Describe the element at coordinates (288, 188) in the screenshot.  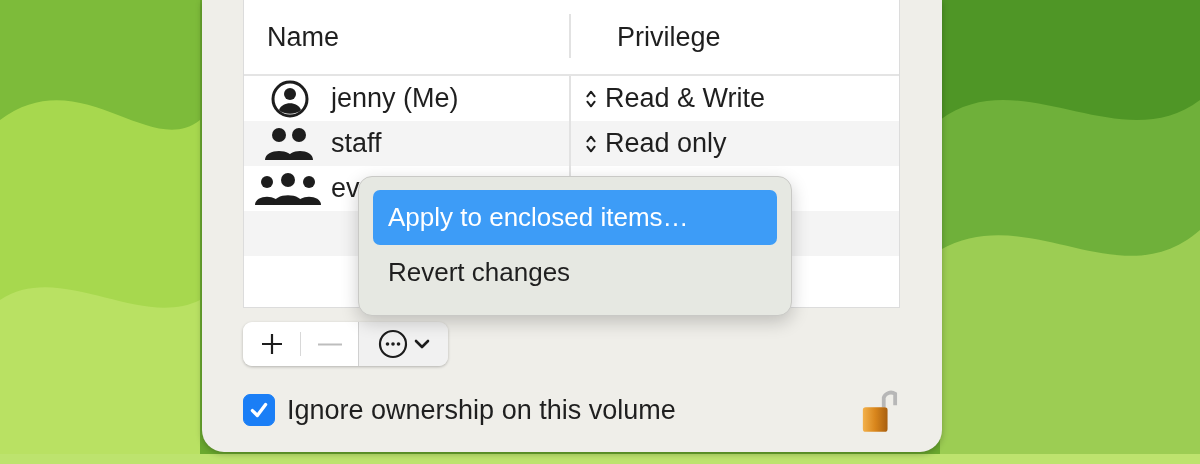
I see `three-people-icon` at that location.